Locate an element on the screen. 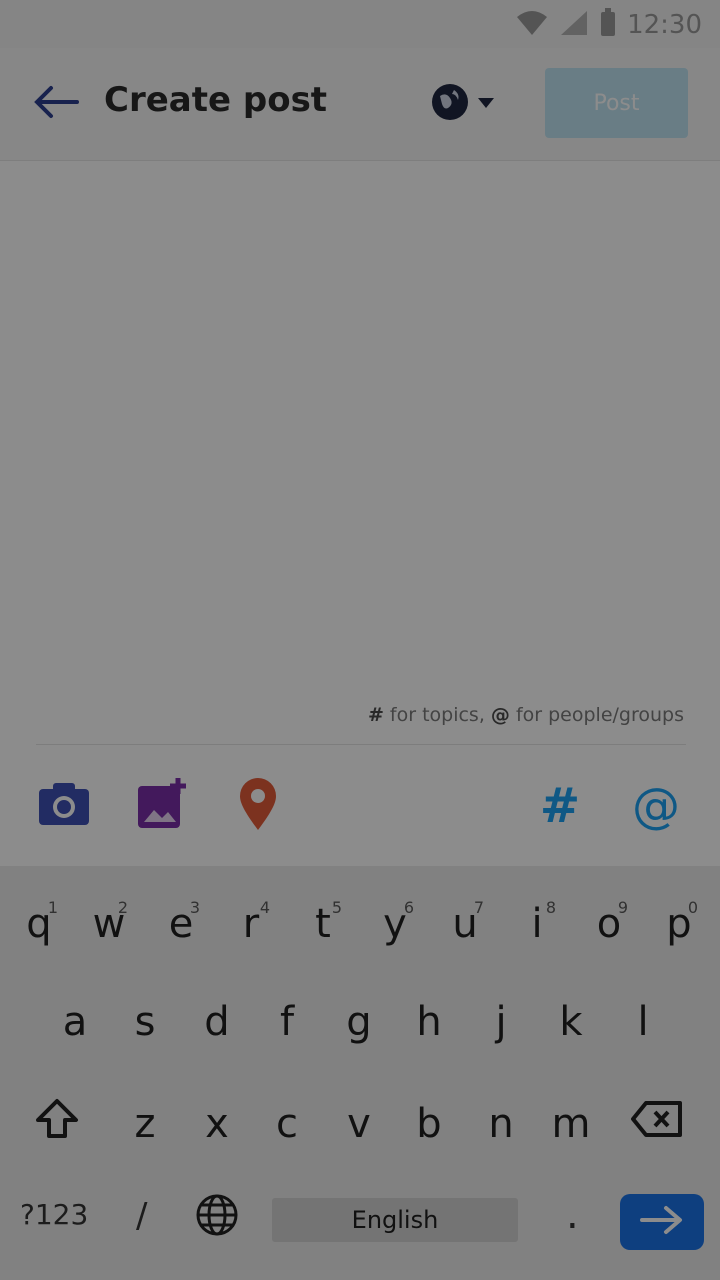  audience-selector is located at coordinates (475, 104).